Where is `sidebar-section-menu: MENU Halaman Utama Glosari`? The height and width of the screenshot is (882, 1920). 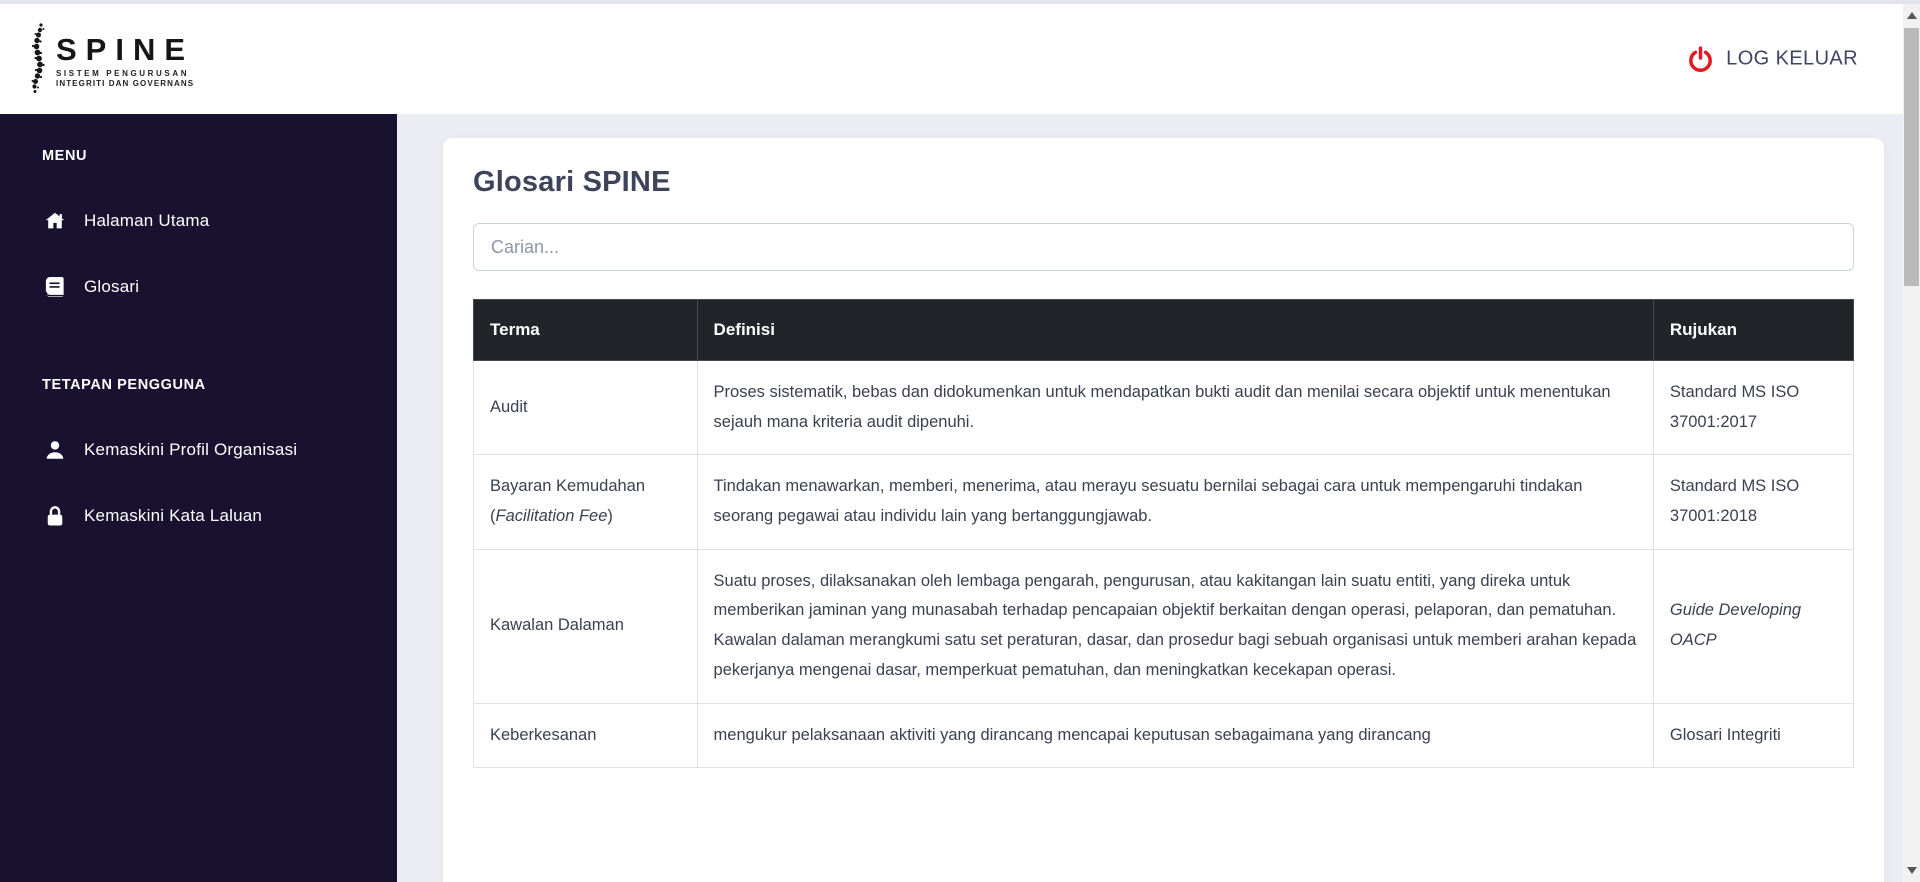 sidebar-section-menu: MENU Halaman Utama Glosari is located at coordinates (204, 234).